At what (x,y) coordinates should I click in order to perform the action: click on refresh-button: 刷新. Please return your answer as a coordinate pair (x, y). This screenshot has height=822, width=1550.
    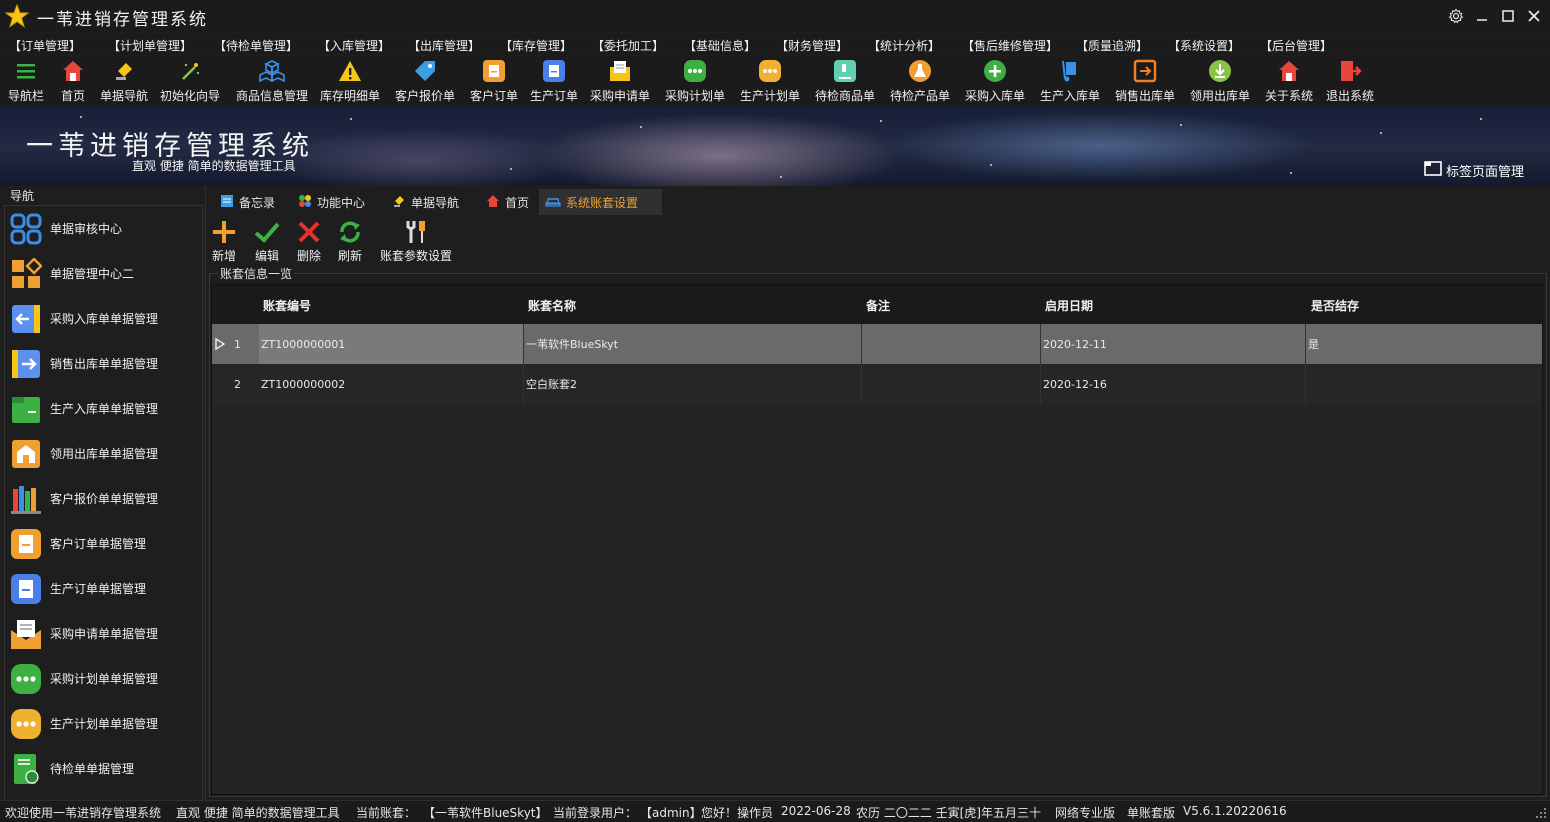
    Looking at the image, I should click on (350, 242).